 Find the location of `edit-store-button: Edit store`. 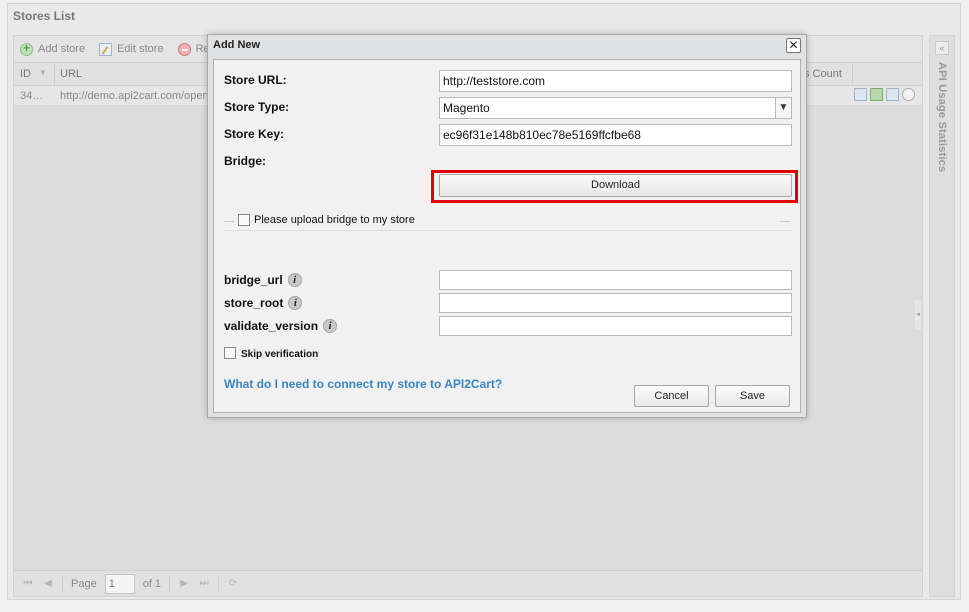

edit-store-button: Edit store is located at coordinates (131, 49).